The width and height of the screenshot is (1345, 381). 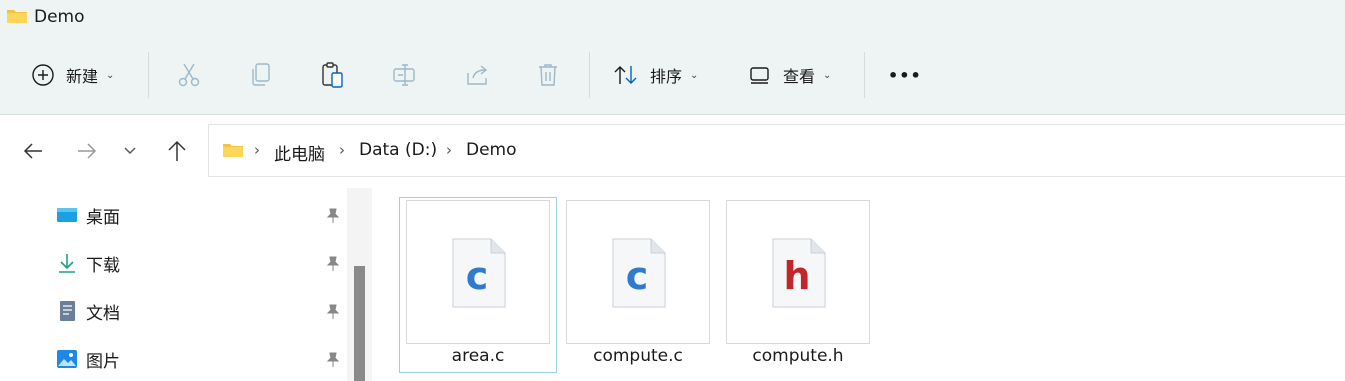 What do you see at coordinates (359, 323) in the screenshot?
I see `sidebar-scrollbar-thumb` at bounding box center [359, 323].